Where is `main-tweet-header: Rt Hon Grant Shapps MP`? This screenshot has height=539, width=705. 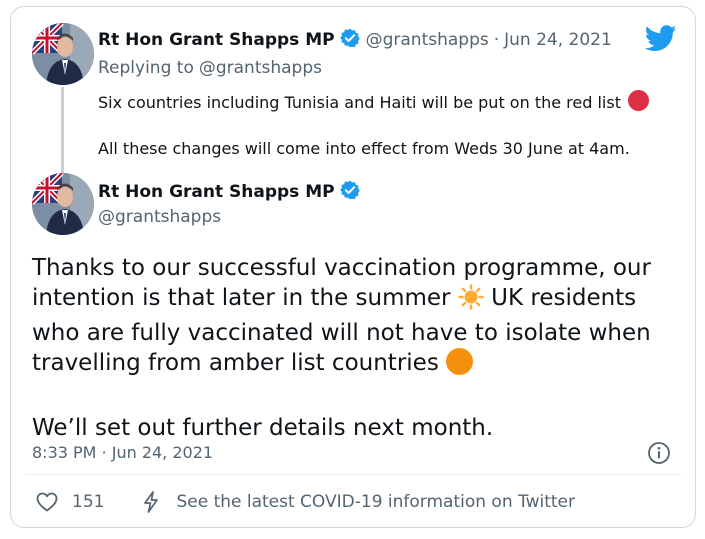 main-tweet-header: Rt Hon Grant Shapps MP is located at coordinates (232, 192).